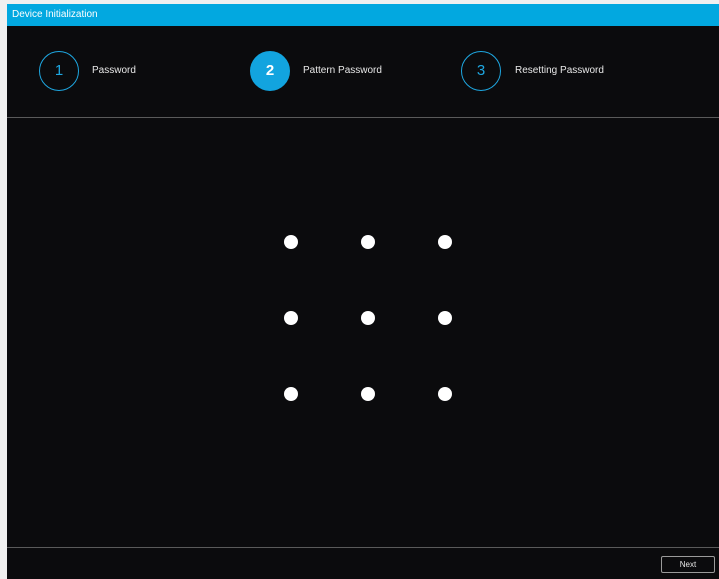  Describe the element at coordinates (342, 70) in the screenshot. I see `step-2-label: Pattern Password` at that location.